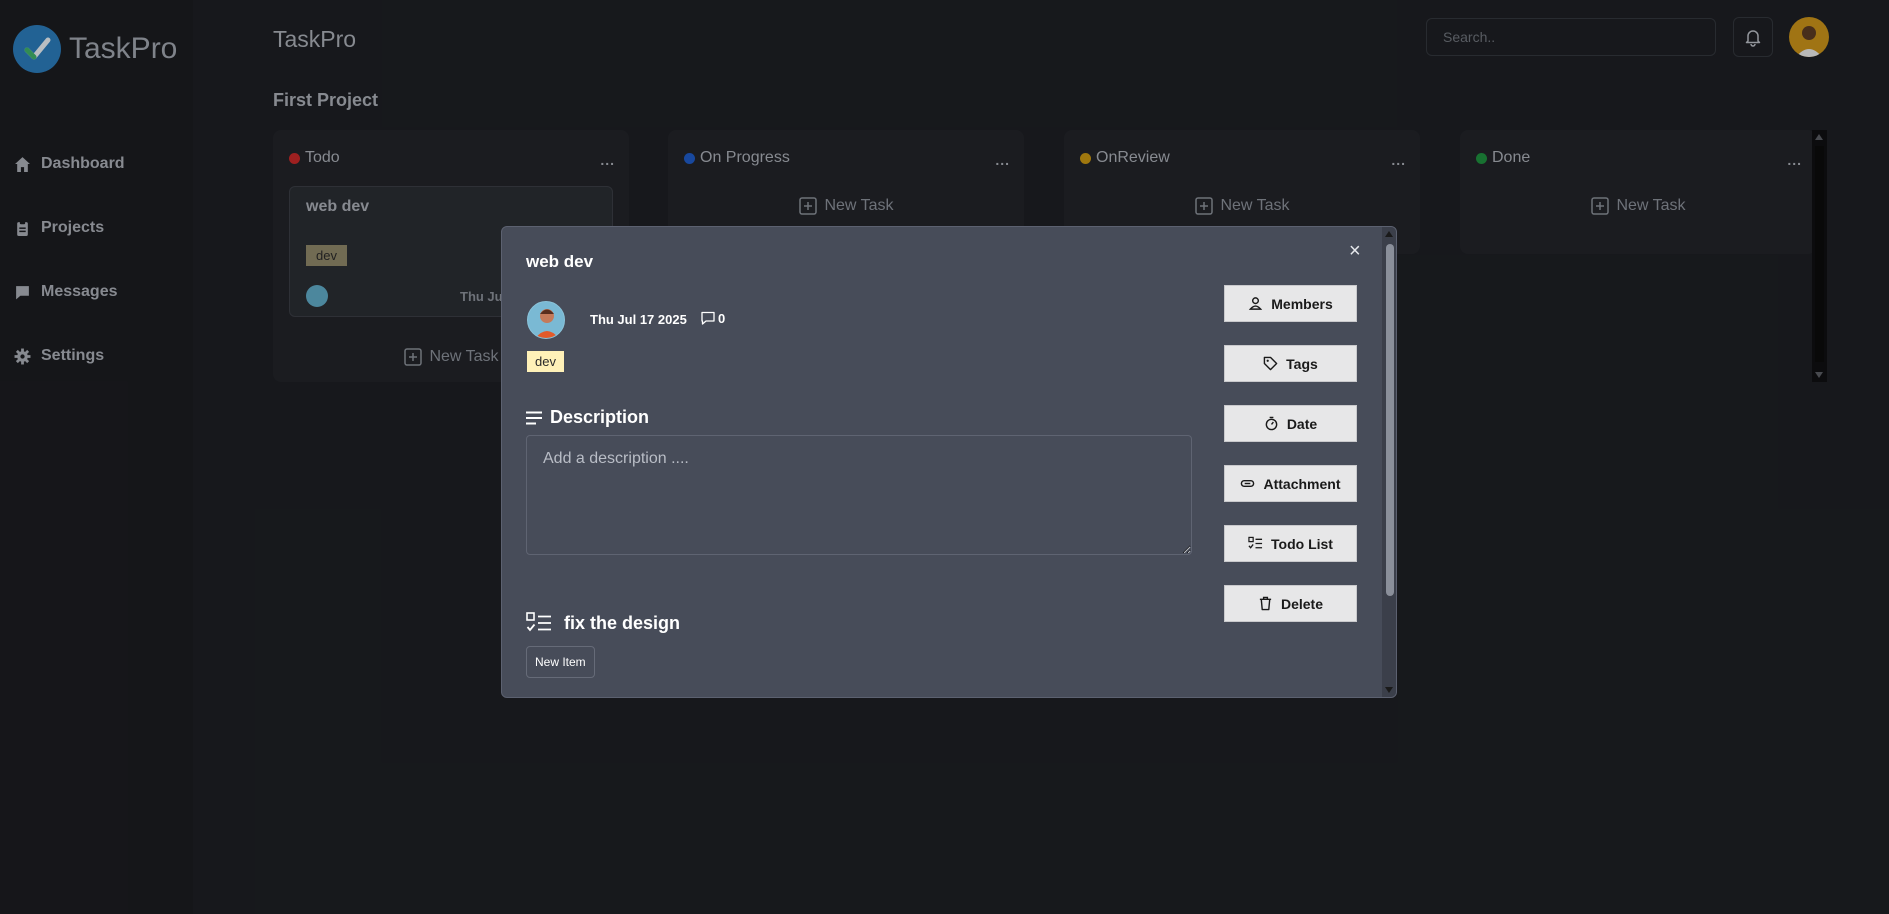 This screenshot has height=914, width=1889. What do you see at coordinates (1248, 483) in the screenshot?
I see `paperclip-icon` at bounding box center [1248, 483].